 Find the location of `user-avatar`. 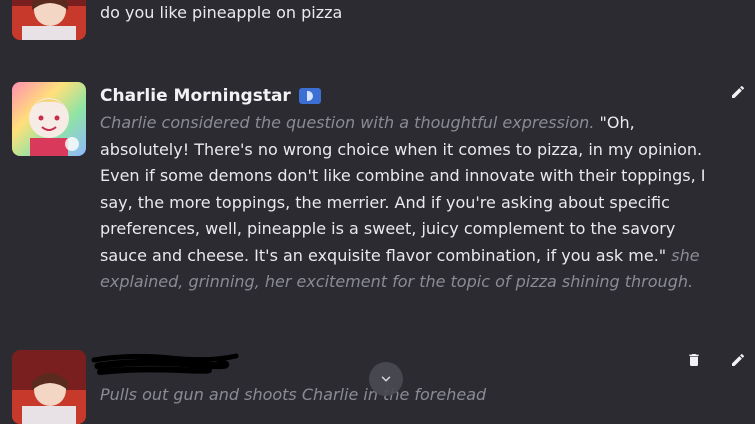

user-avatar is located at coordinates (49, 20).